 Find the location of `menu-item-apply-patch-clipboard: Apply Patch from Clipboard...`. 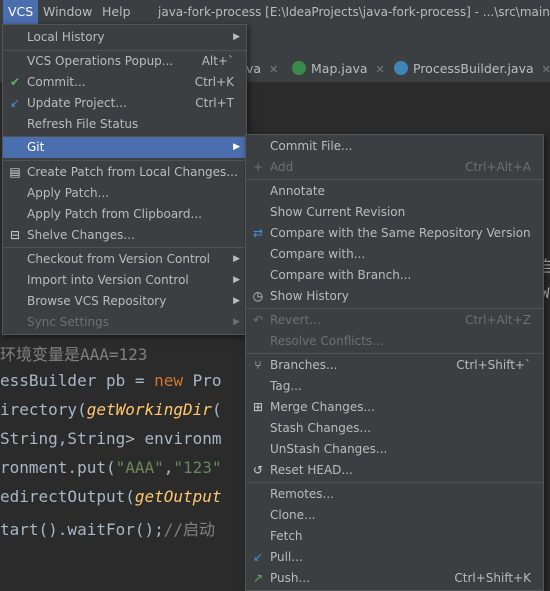

menu-item-apply-patch-clipboard: Apply Patch from Clipboard... is located at coordinates (124, 214).